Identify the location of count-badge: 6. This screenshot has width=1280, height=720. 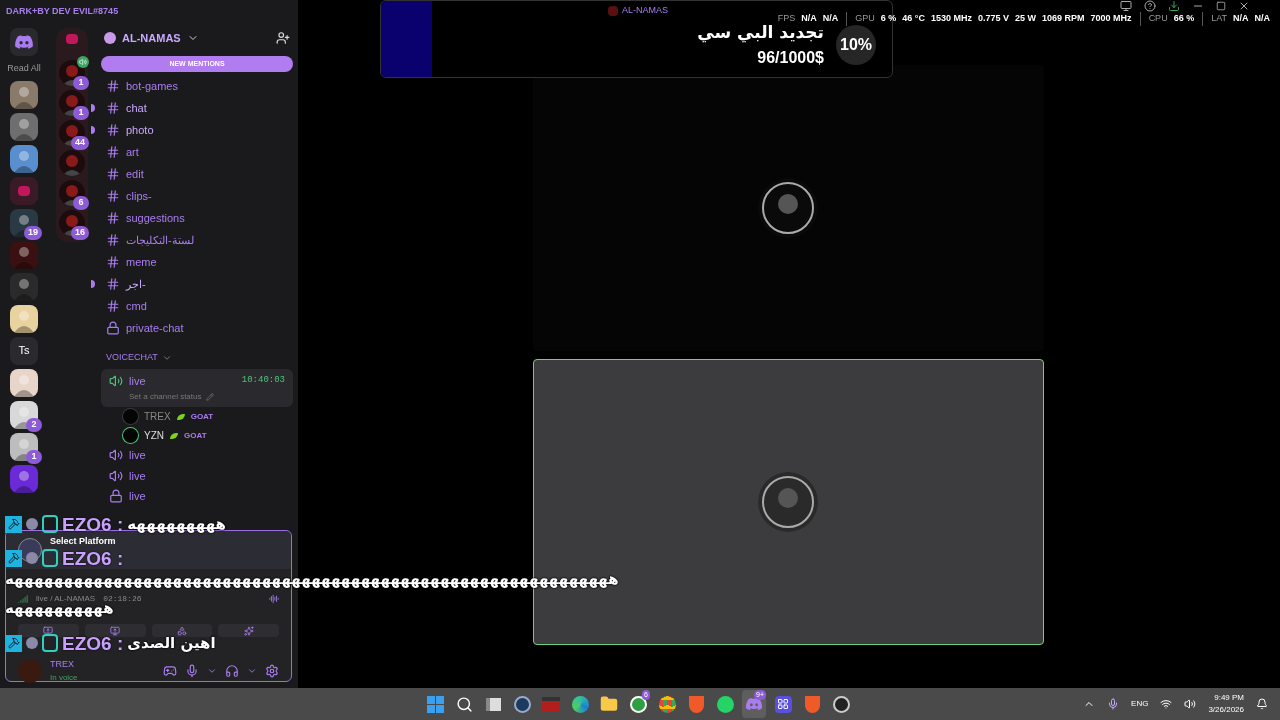
(81, 203).